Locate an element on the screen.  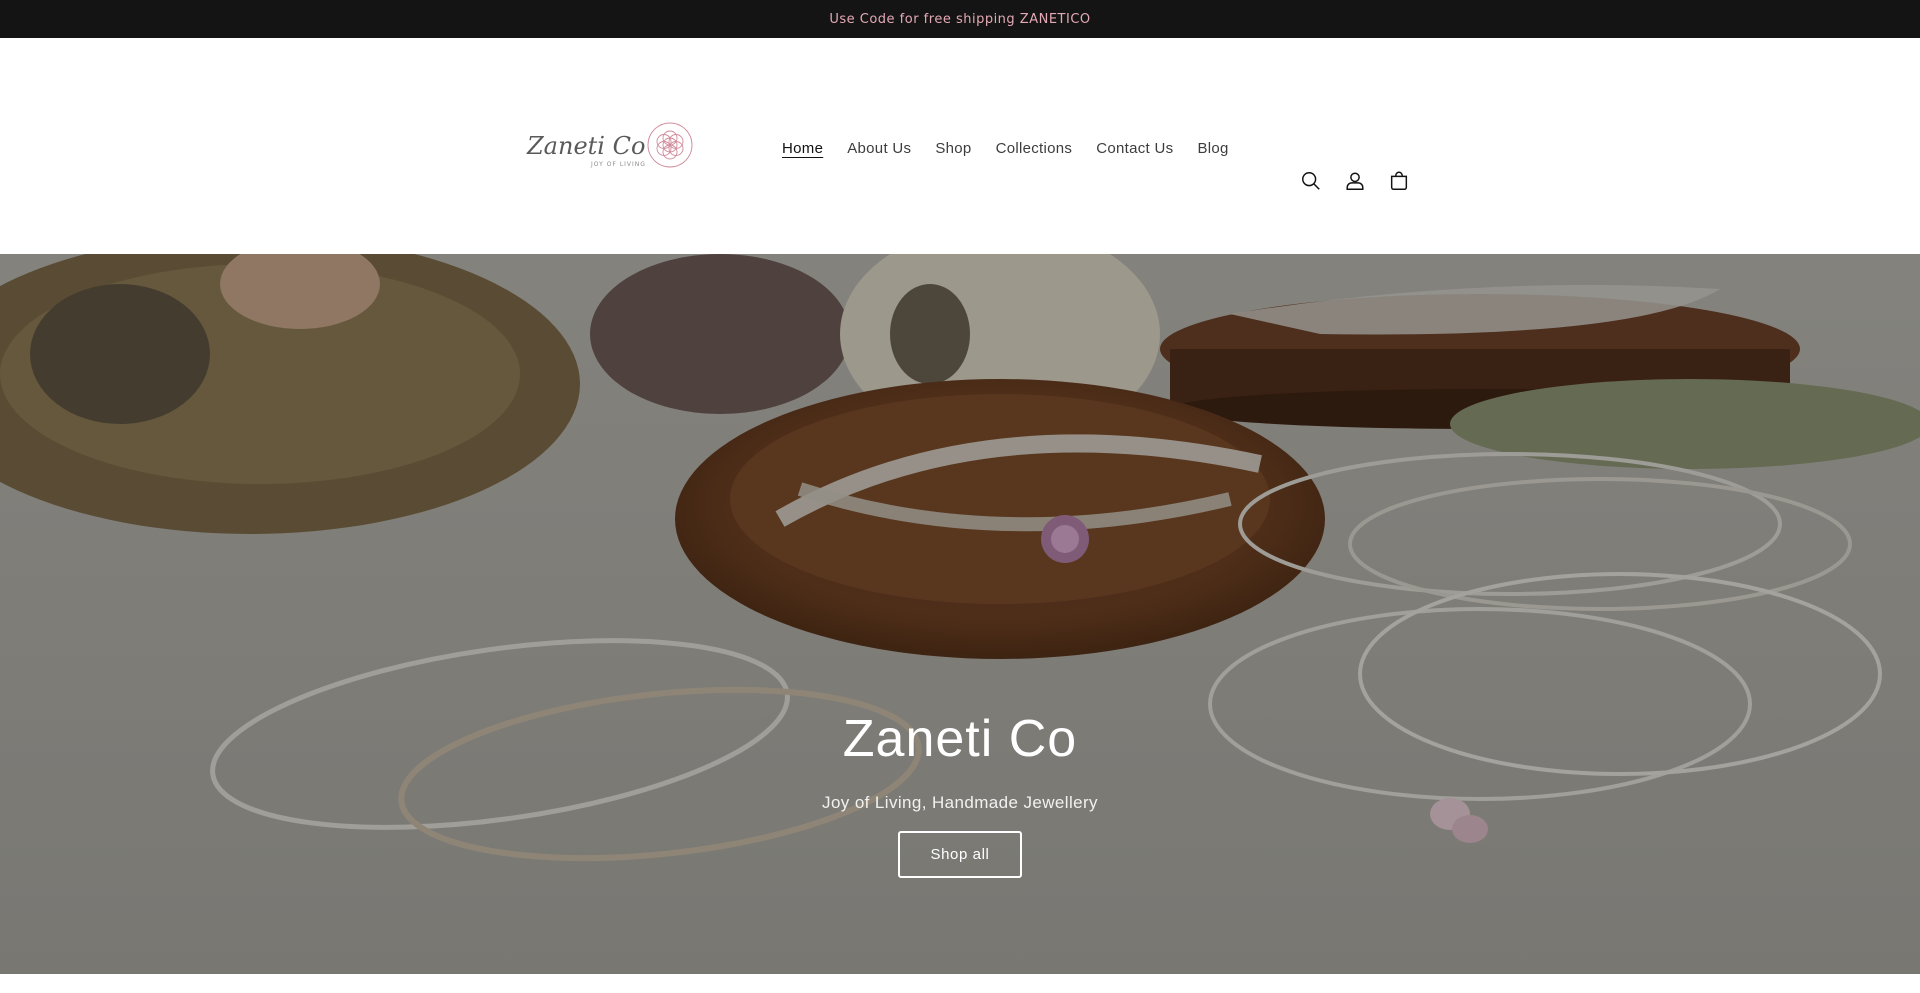
logo-tagline: JOY OF LIVING is located at coordinates (618, 164).